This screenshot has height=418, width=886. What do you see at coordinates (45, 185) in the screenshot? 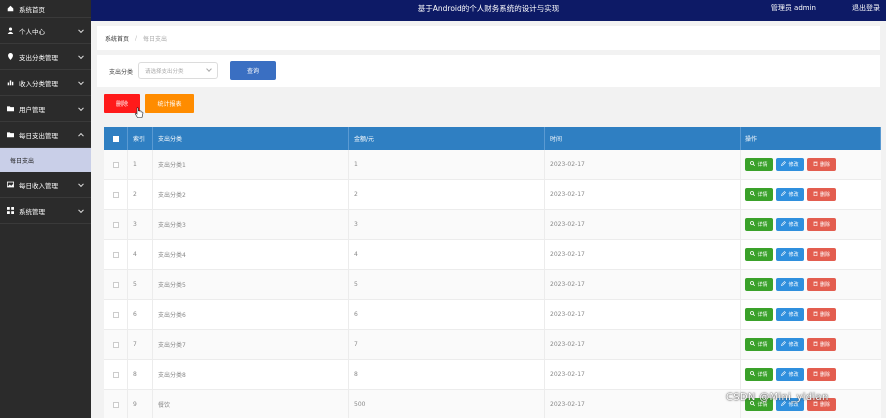
I see `sidebar-item-daily-income: 每日收入管理` at bounding box center [45, 185].